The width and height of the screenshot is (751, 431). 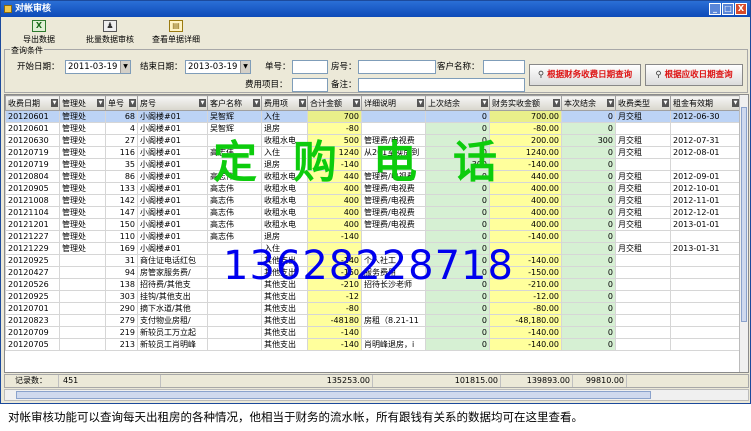 What do you see at coordinates (334, 212) in the screenshot?
I see `table-cell: 400` at bounding box center [334, 212].